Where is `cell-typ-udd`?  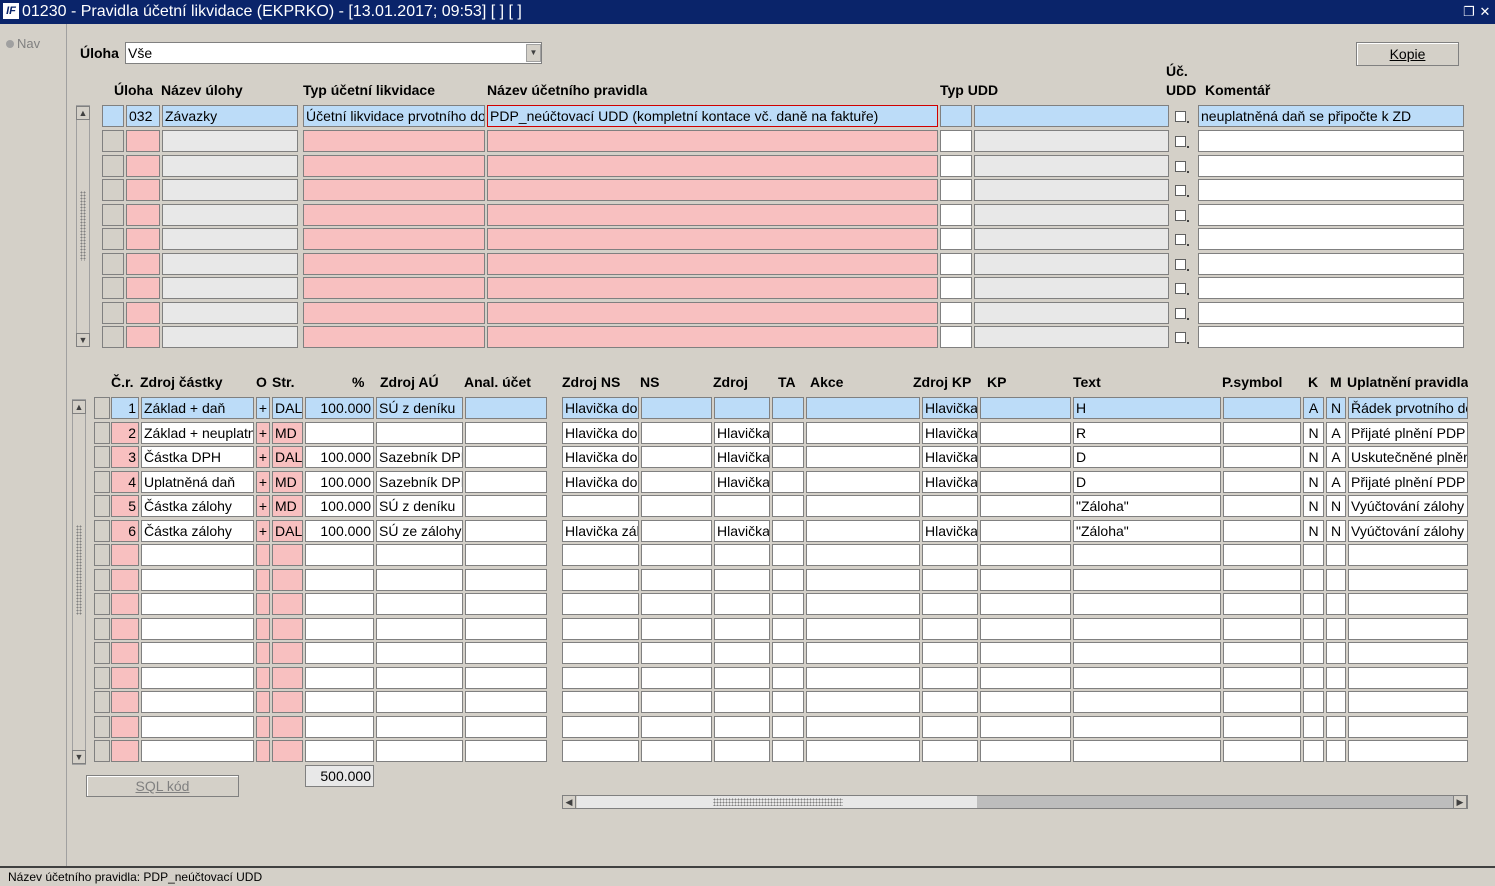
cell-typ-udd is located at coordinates (956, 337).